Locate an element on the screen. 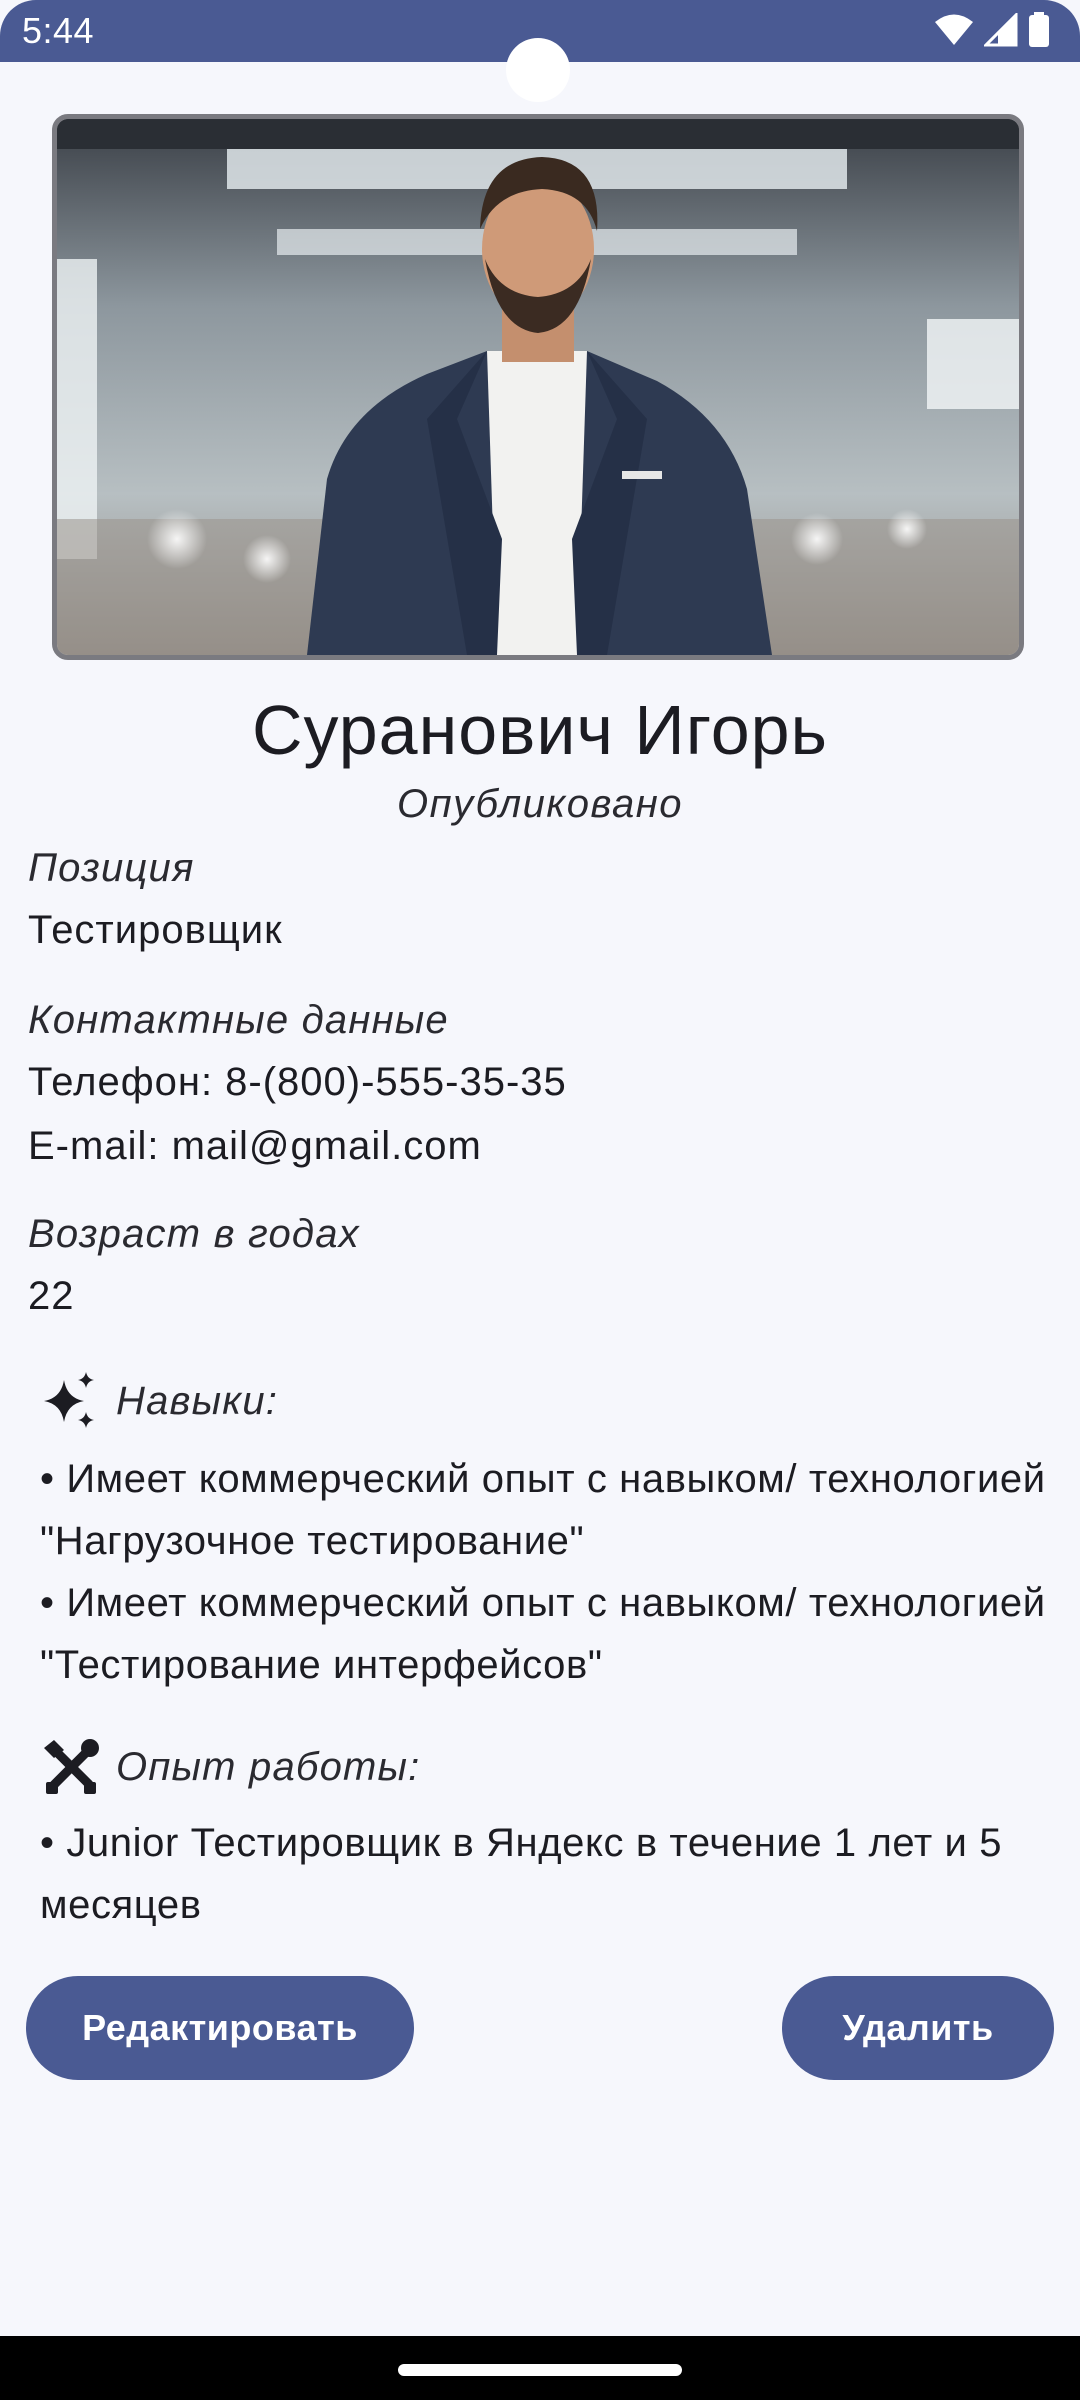 This screenshot has width=1080, height=2400. edit-button: Редактировать is located at coordinates (220, 2028).